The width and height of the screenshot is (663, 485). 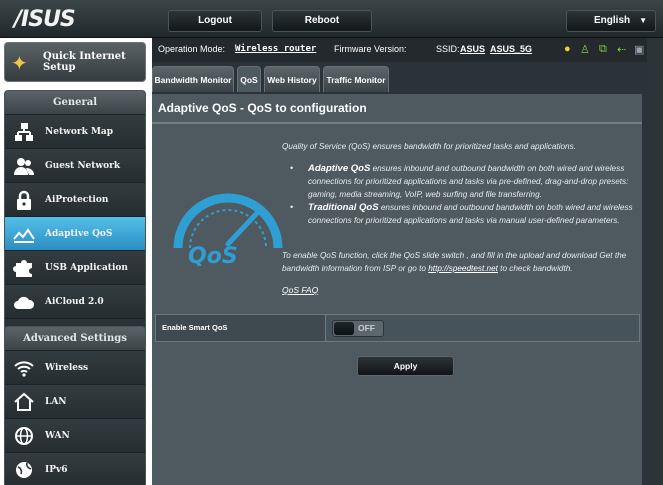 I want to click on language-select: English ▼, so click(x=611, y=21).